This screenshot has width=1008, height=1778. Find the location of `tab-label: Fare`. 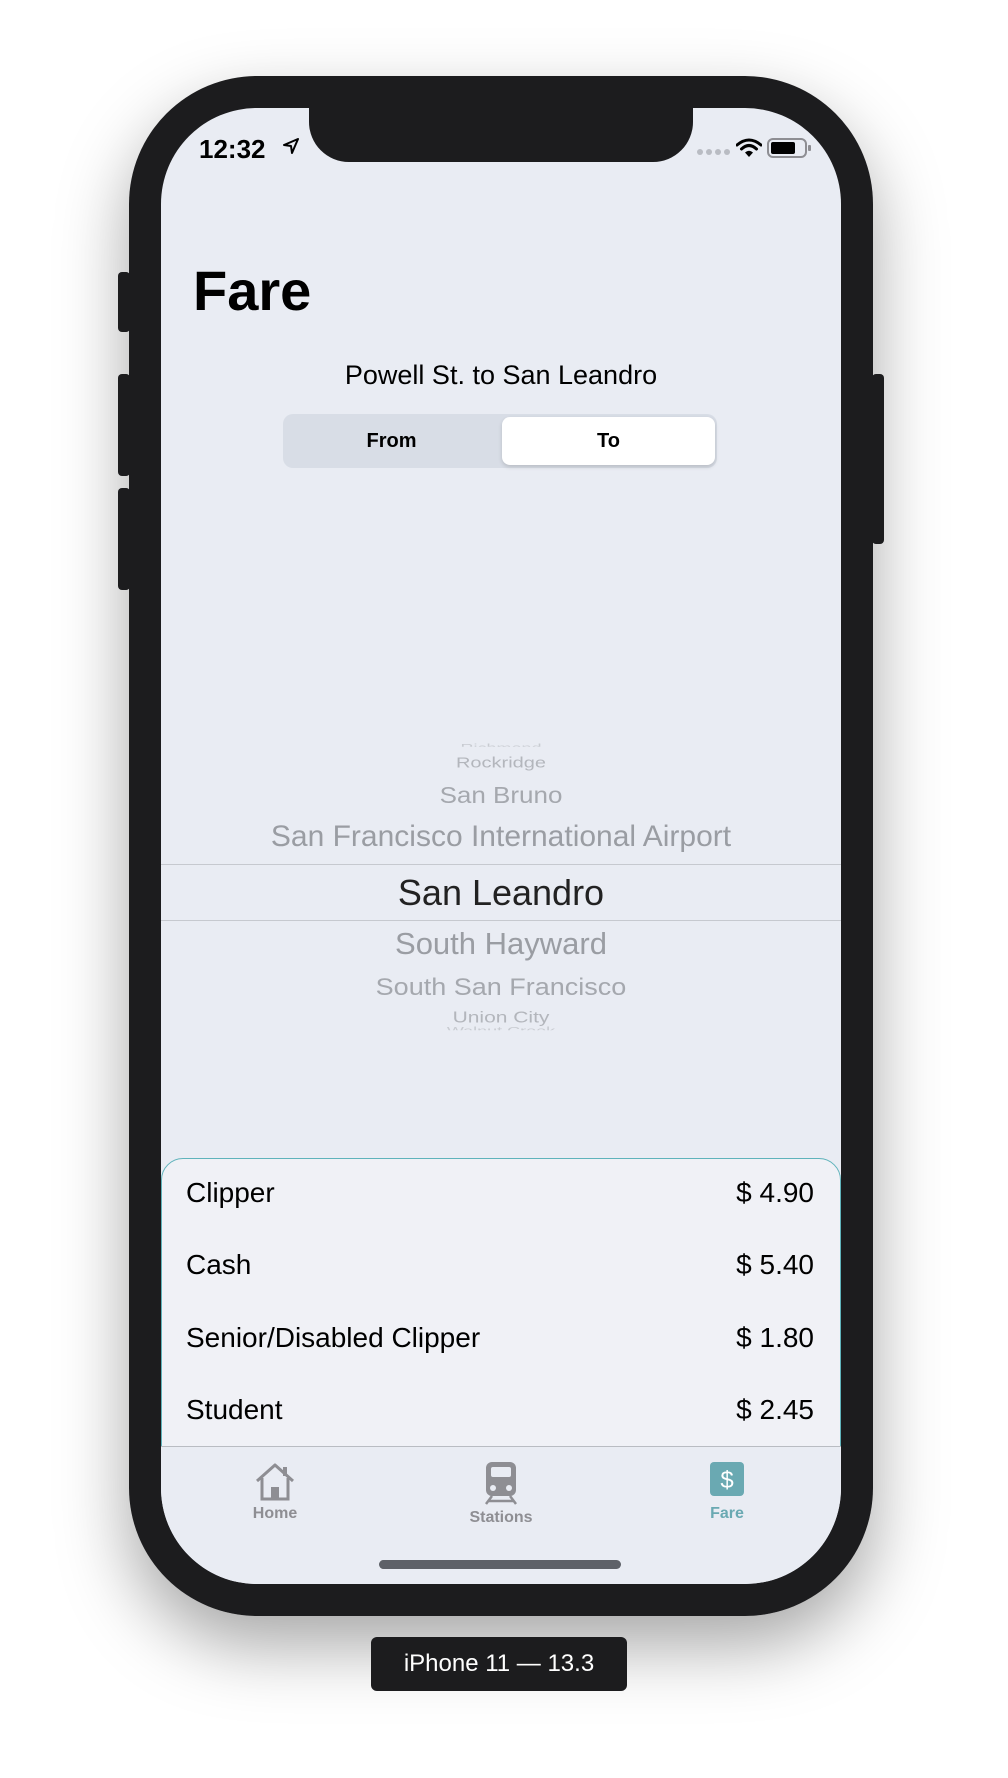

tab-label: Fare is located at coordinates (727, 1513).